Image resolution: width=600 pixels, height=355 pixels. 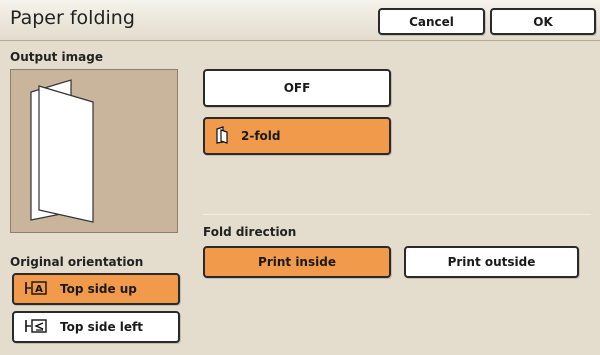 I want to click on top-side-up-icon: A, so click(x=36, y=289).